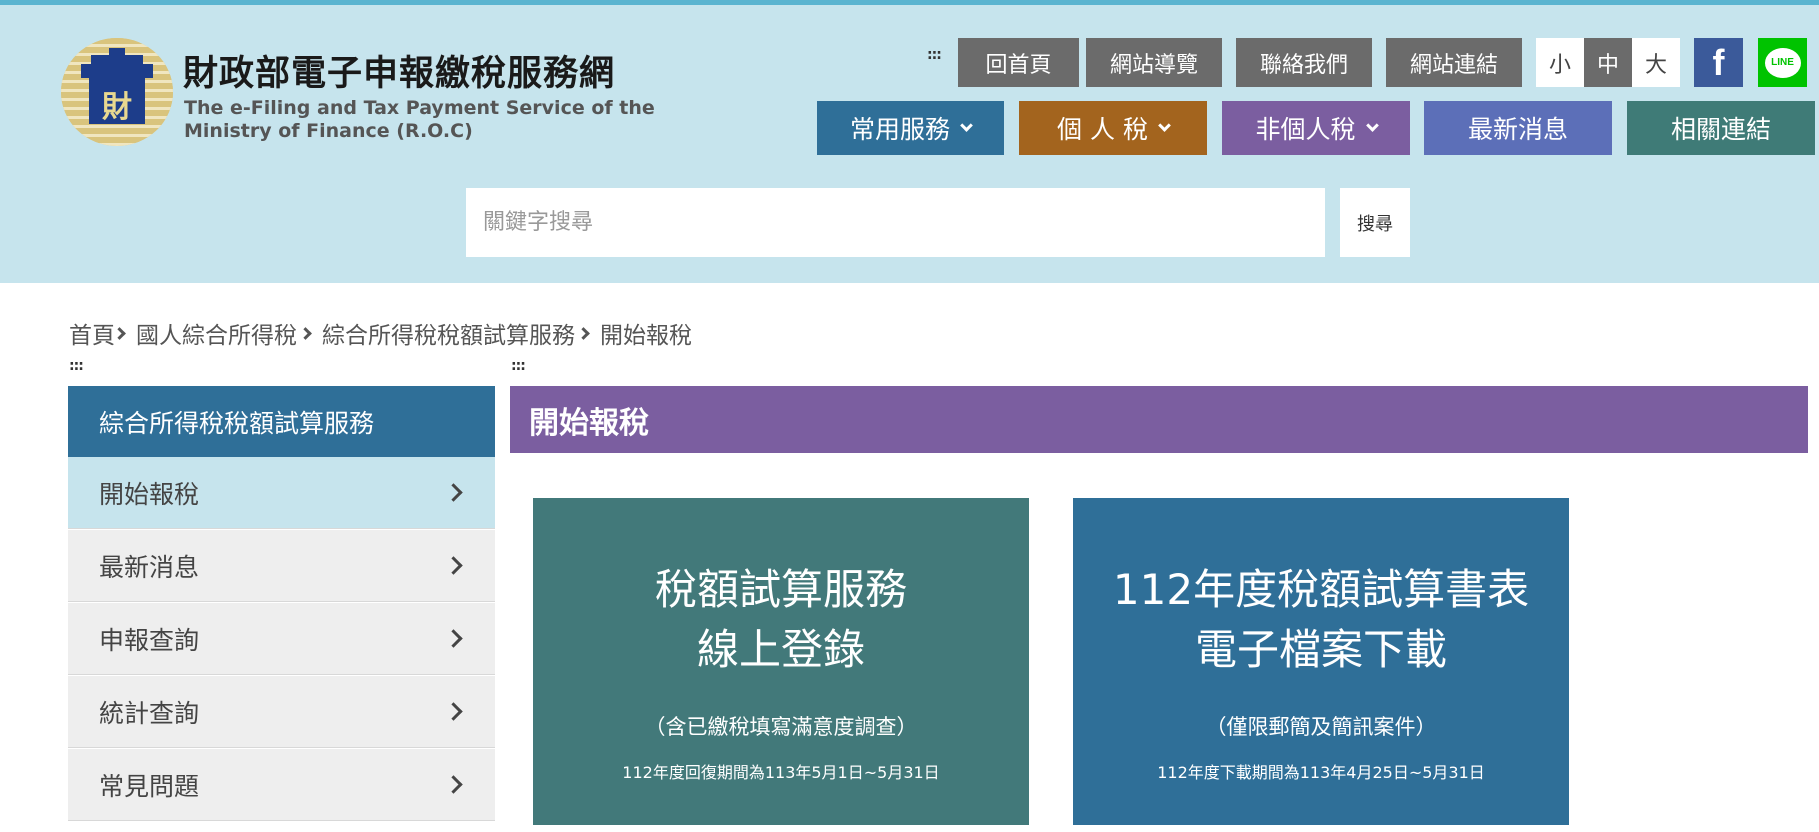 This screenshot has height=832, width=1819. I want to click on side-item-label: 常見問題, so click(149, 786).